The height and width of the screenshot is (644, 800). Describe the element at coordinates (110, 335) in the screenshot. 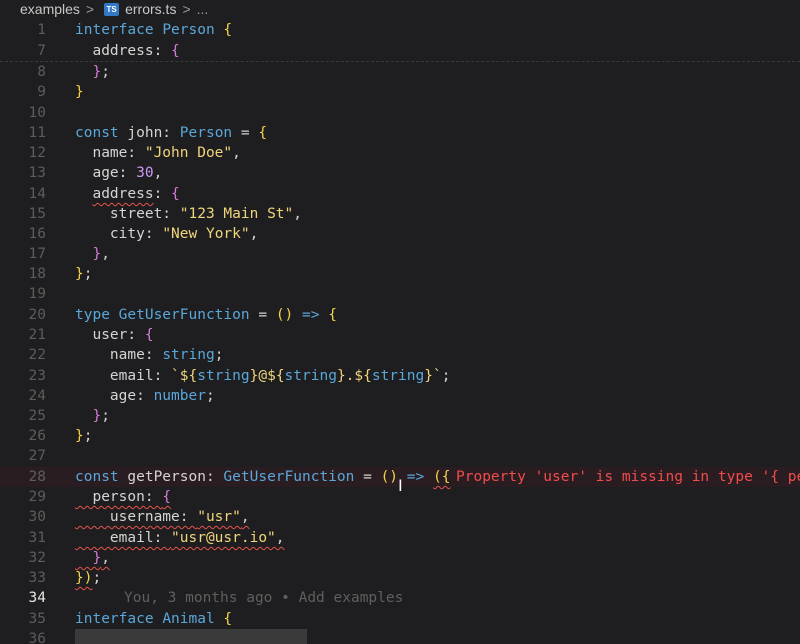

I see `code-token: user:` at that location.